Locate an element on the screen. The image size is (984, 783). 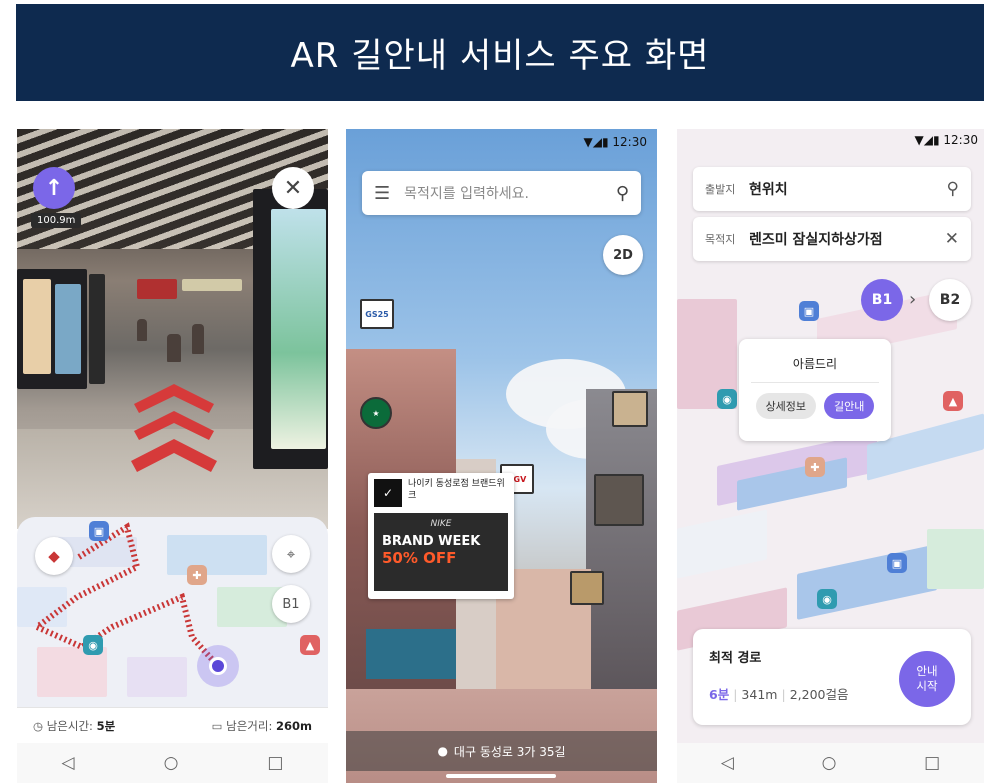
floor-b1-button: B1 is located at coordinates (882, 300).